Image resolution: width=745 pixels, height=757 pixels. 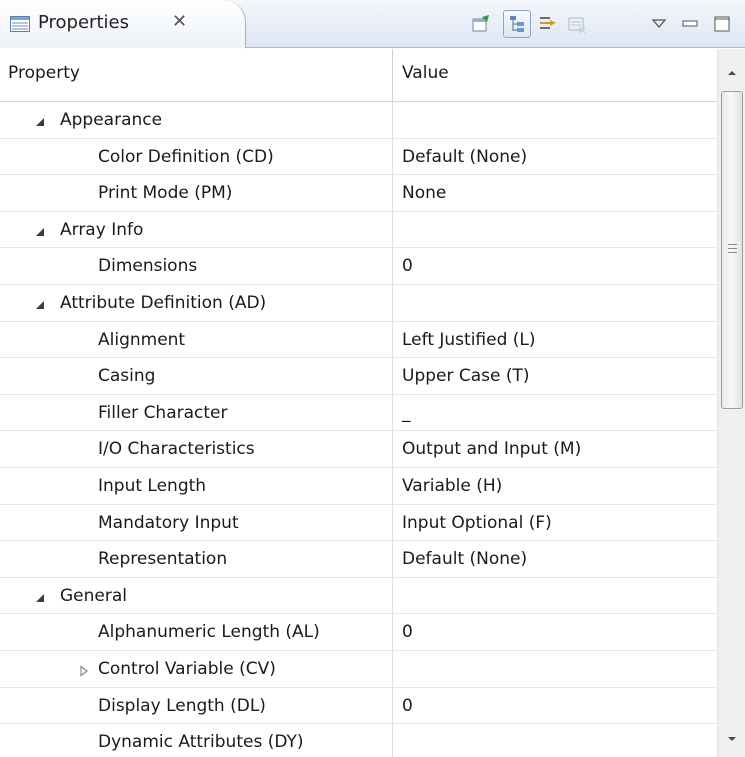 What do you see at coordinates (491, 449) in the screenshot?
I see `property-value: Output and Input (M)` at bounding box center [491, 449].